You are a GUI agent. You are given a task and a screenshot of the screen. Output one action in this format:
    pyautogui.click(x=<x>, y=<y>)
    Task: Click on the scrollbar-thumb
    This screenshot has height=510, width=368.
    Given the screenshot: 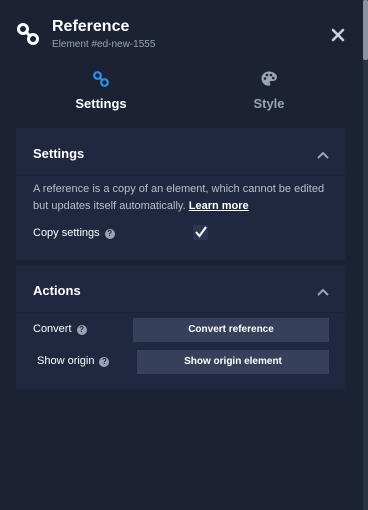 What is the action you would take?
    pyautogui.click(x=365, y=30)
    